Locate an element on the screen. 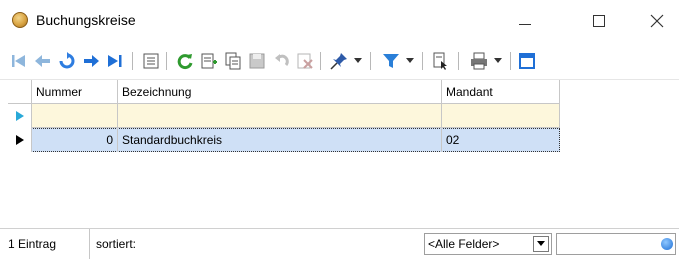 Image resolution: width=679 pixels, height=259 pixels. pin-button is located at coordinates (339, 61).